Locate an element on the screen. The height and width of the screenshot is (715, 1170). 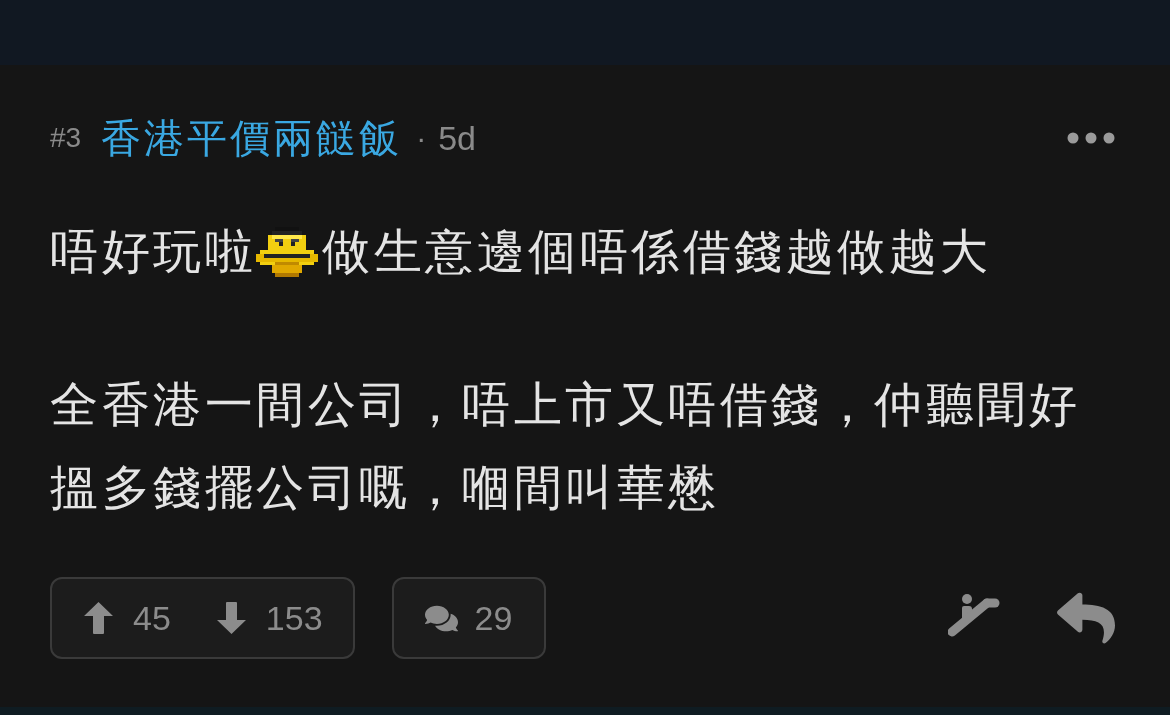
author-link: 香港平價兩餸飯 is located at coordinates (252, 138).